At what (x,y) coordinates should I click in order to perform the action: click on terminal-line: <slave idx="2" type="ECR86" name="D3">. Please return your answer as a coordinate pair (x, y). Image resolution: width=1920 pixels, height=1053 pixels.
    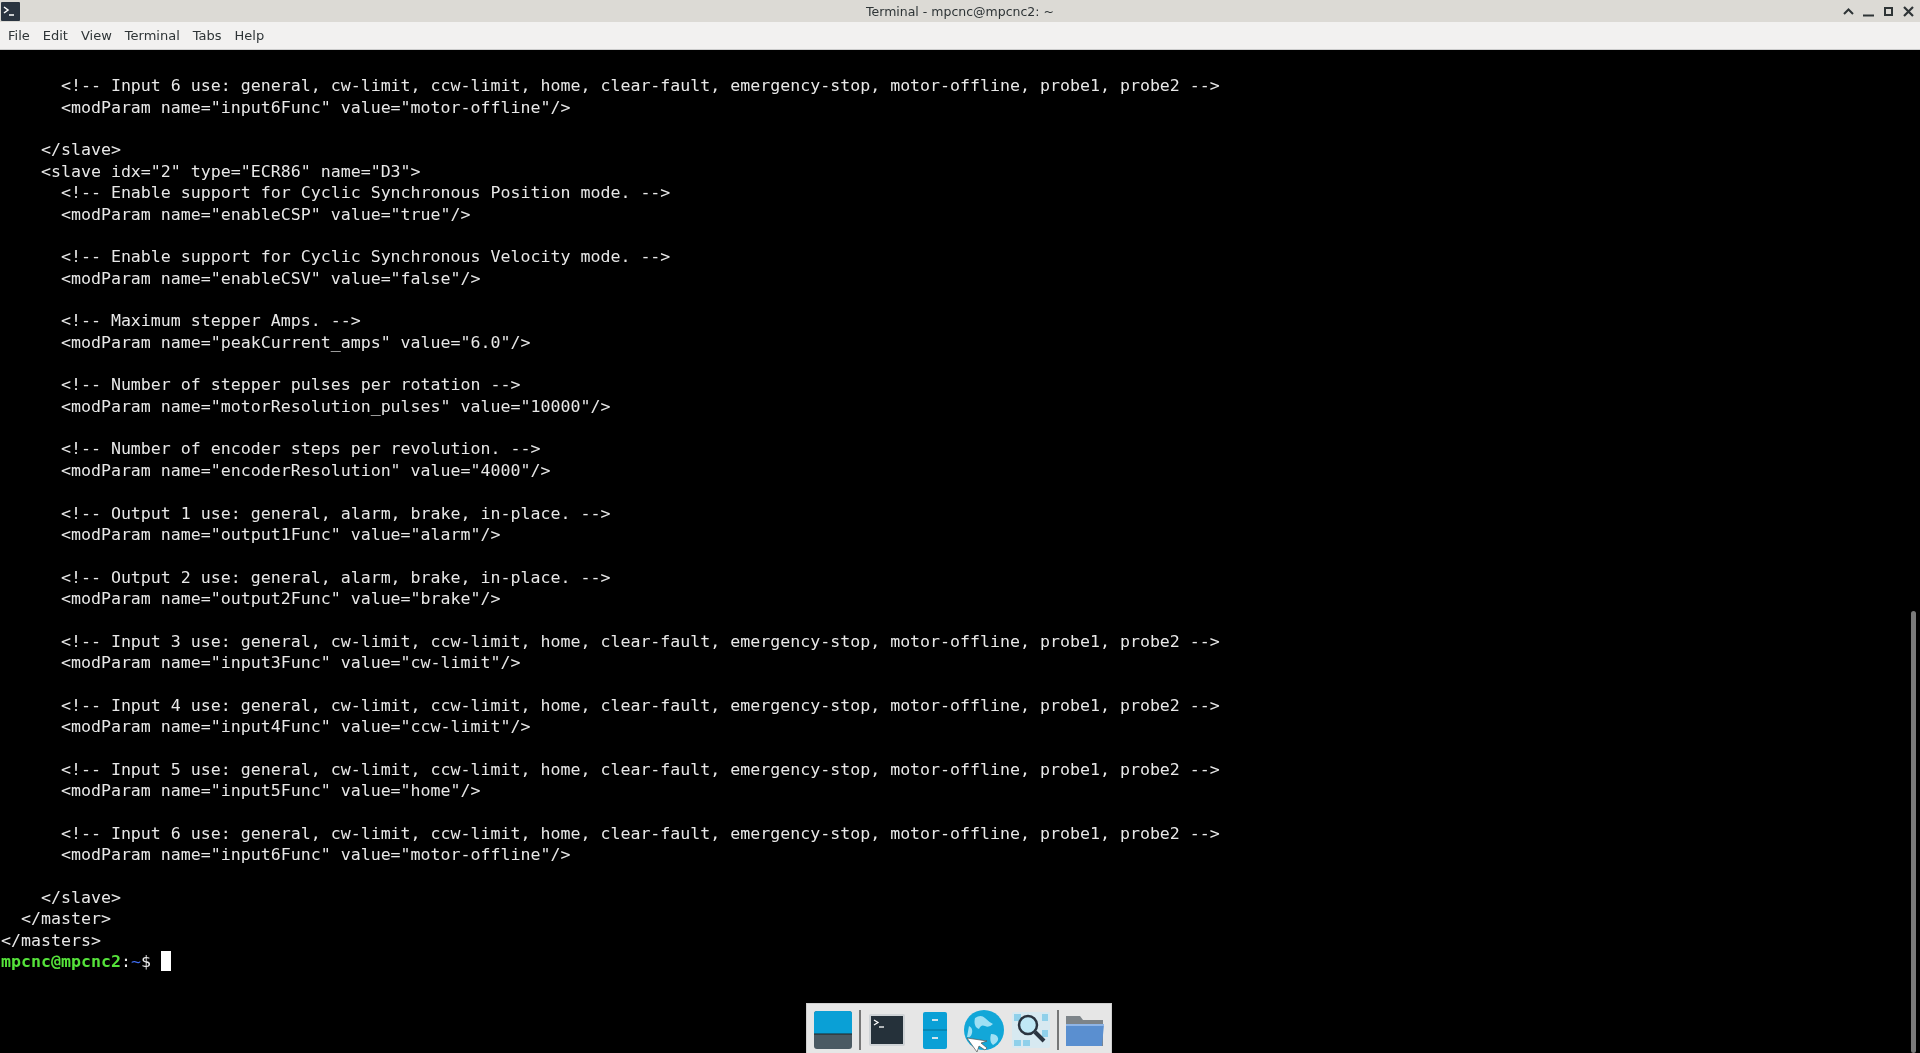
    Looking at the image, I should click on (230, 171).